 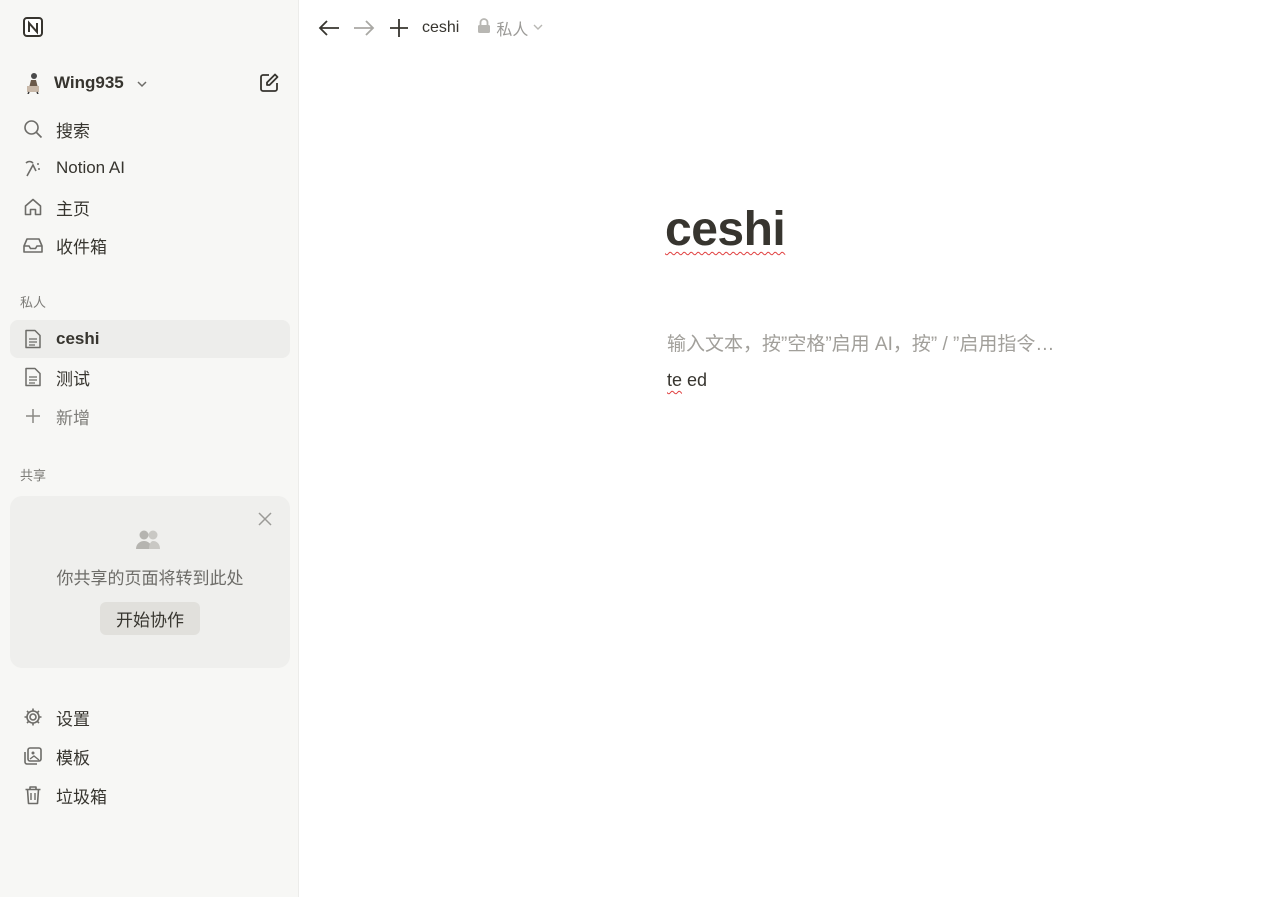 I want to click on sidebar-page-ceshi-cn: 测试, so click(x=150, y=377).